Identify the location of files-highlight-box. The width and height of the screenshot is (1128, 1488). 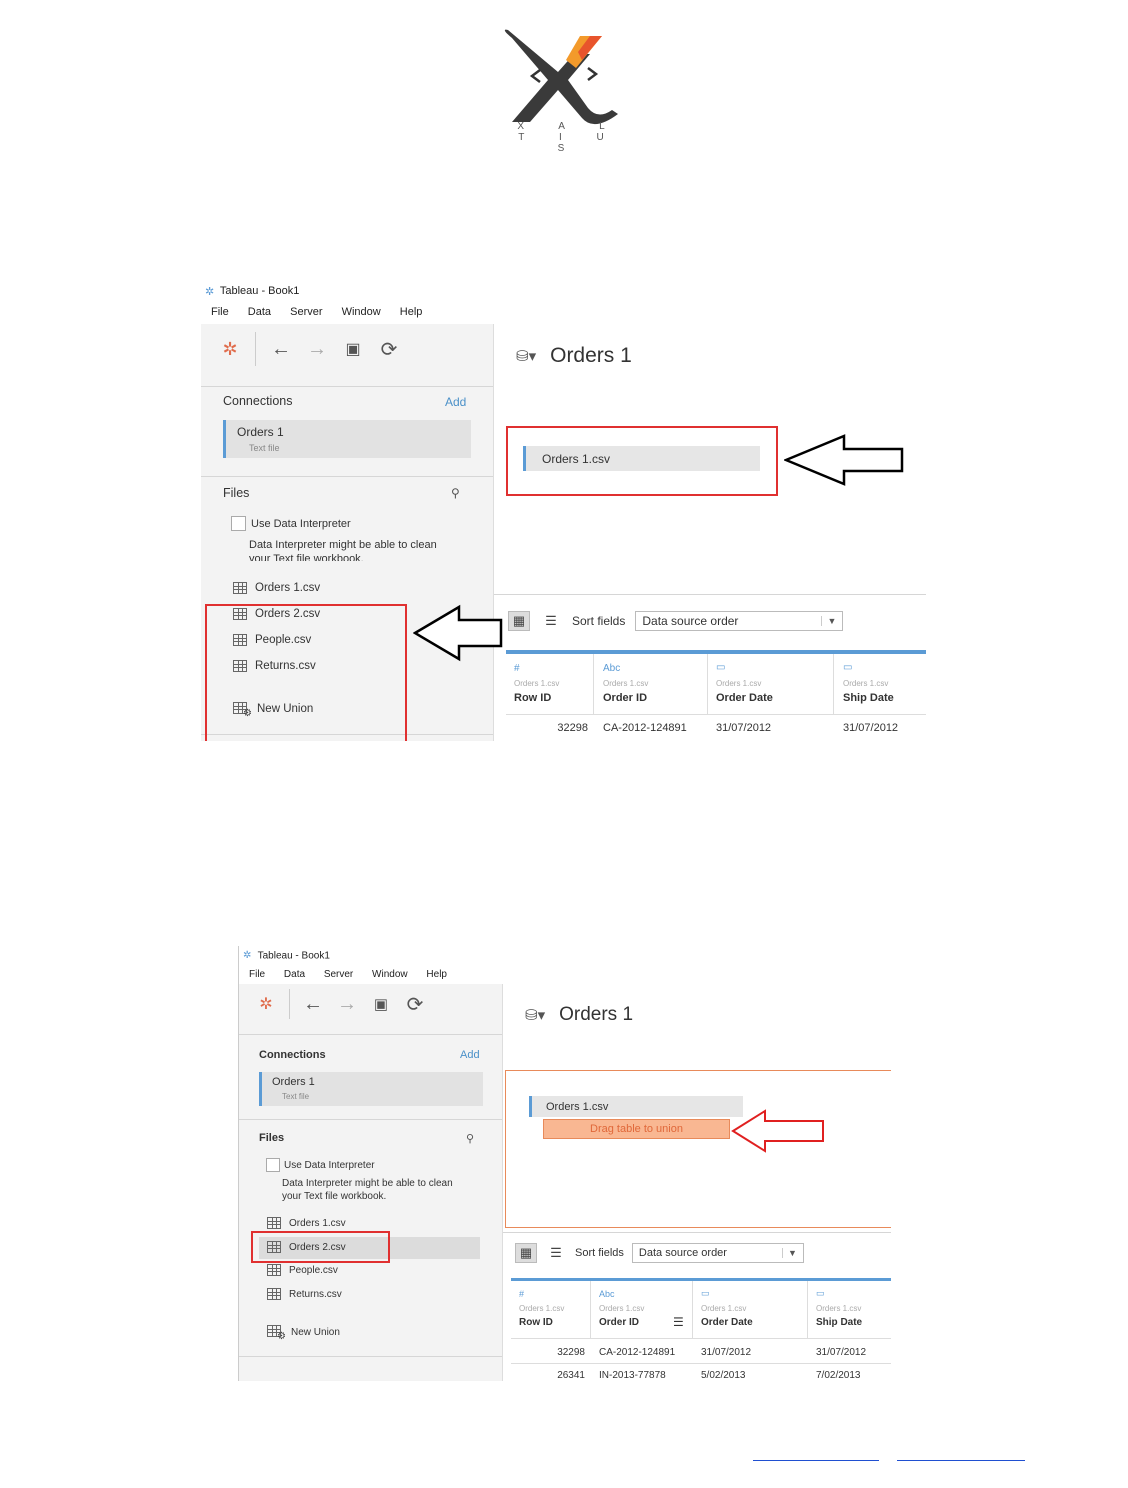
(306, 672).